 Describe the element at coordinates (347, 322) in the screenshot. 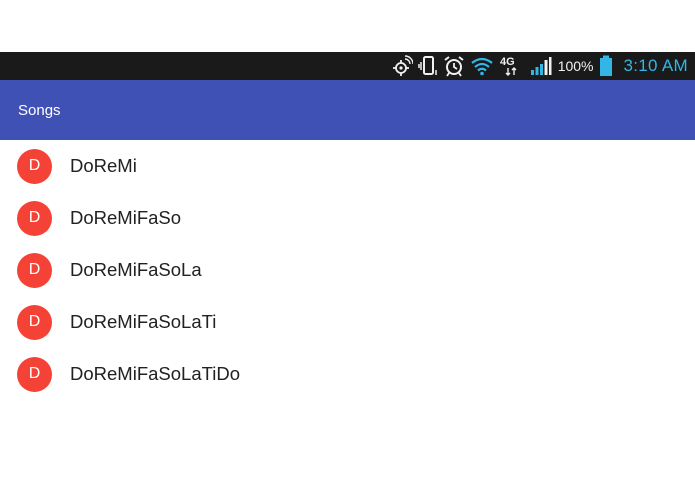

I see `song-list-item: D DoReMiFaSoLaTi` at that location.